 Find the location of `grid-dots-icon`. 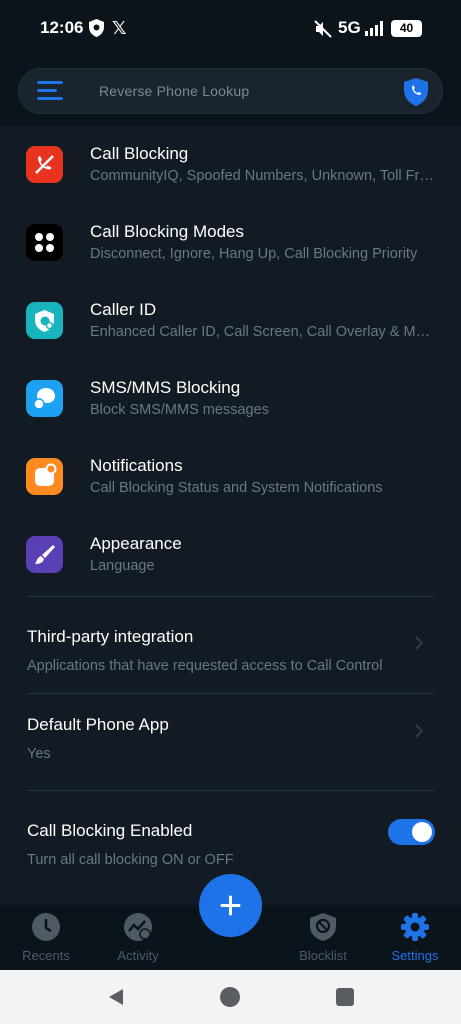

grid-dots-icon is located at coordinates (44, 242).